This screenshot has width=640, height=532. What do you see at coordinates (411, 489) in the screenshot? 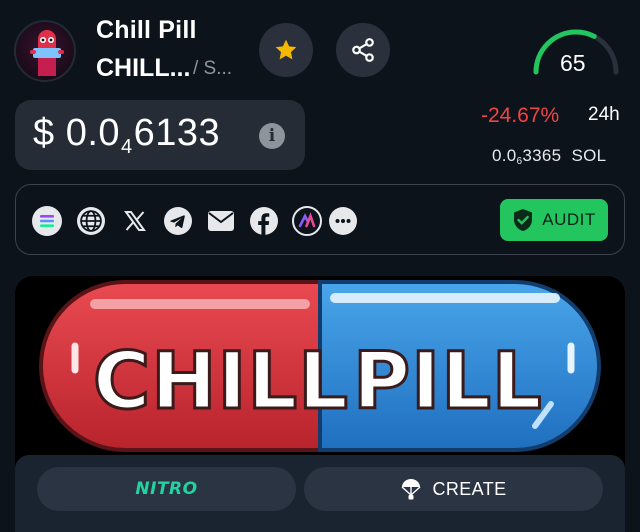
I see `parachute-icon` at bounding box center [411, 489].